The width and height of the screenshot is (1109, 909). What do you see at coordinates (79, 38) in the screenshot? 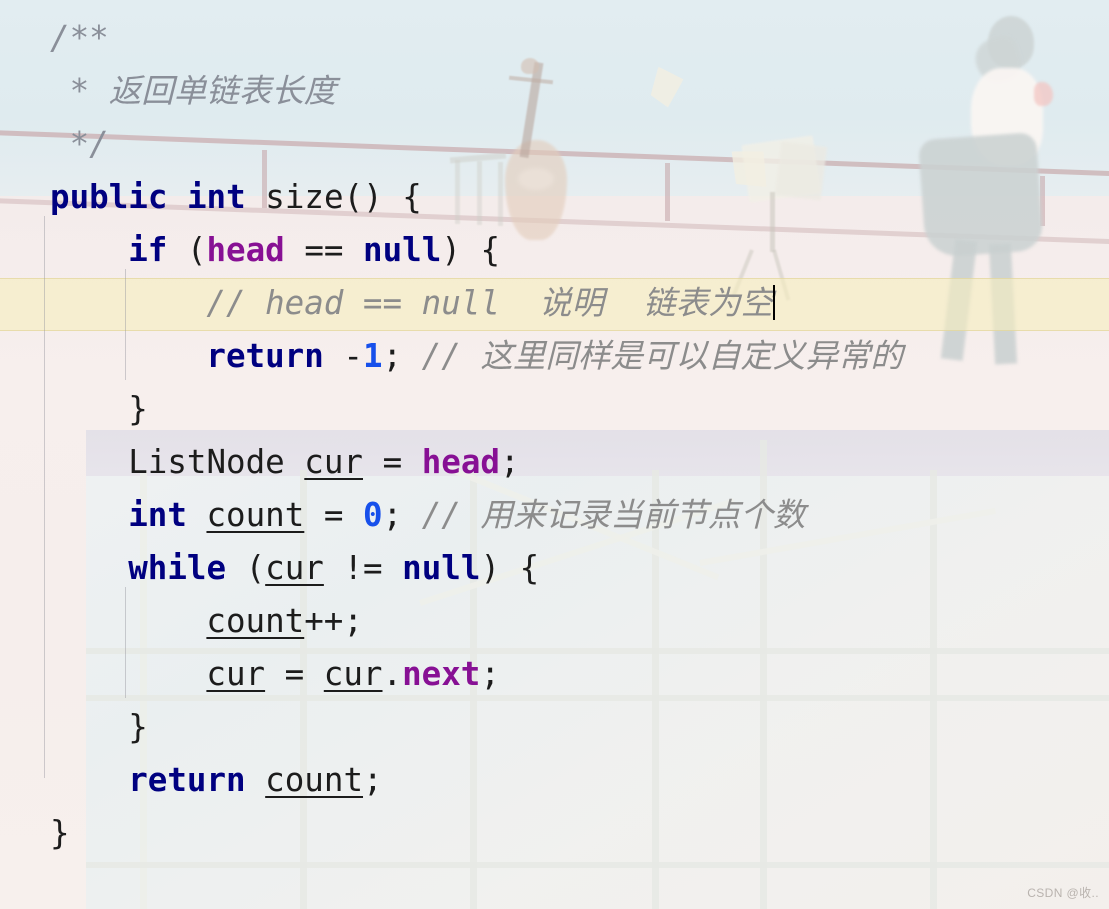
I see `code-token-javadoc: /**` at bounding box center [79, 38].